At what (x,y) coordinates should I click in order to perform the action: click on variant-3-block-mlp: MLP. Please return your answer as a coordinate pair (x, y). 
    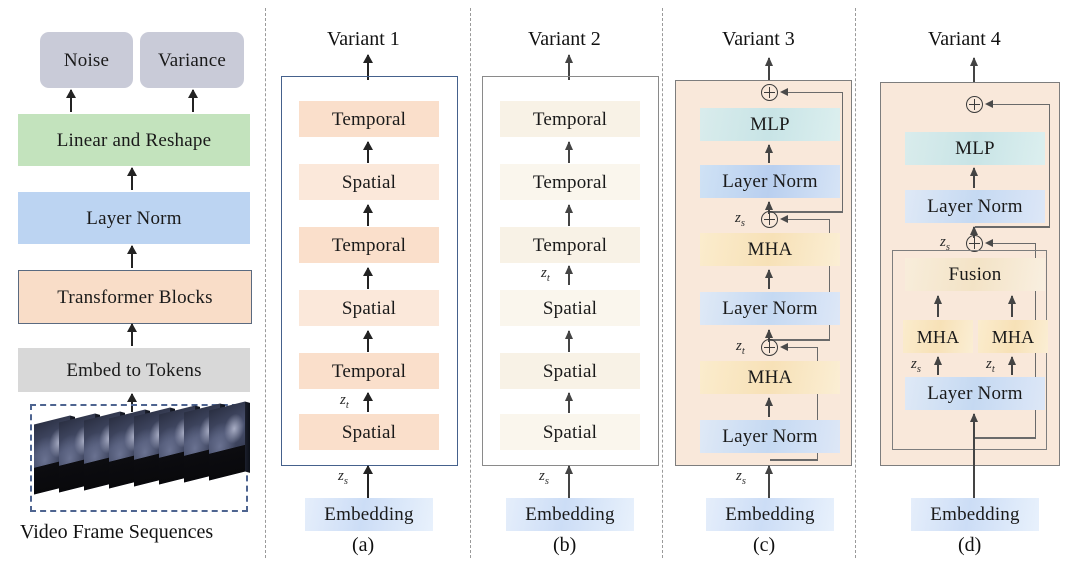
    Looking at the image, I should click on (770, 124).